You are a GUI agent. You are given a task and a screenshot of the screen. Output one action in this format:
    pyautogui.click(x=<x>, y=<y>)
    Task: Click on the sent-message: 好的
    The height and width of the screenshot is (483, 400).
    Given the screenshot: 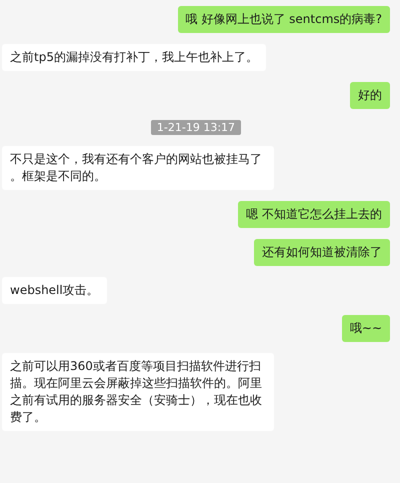 What is the action you would take?
    pyautogui.click(x=370, y=95)
    